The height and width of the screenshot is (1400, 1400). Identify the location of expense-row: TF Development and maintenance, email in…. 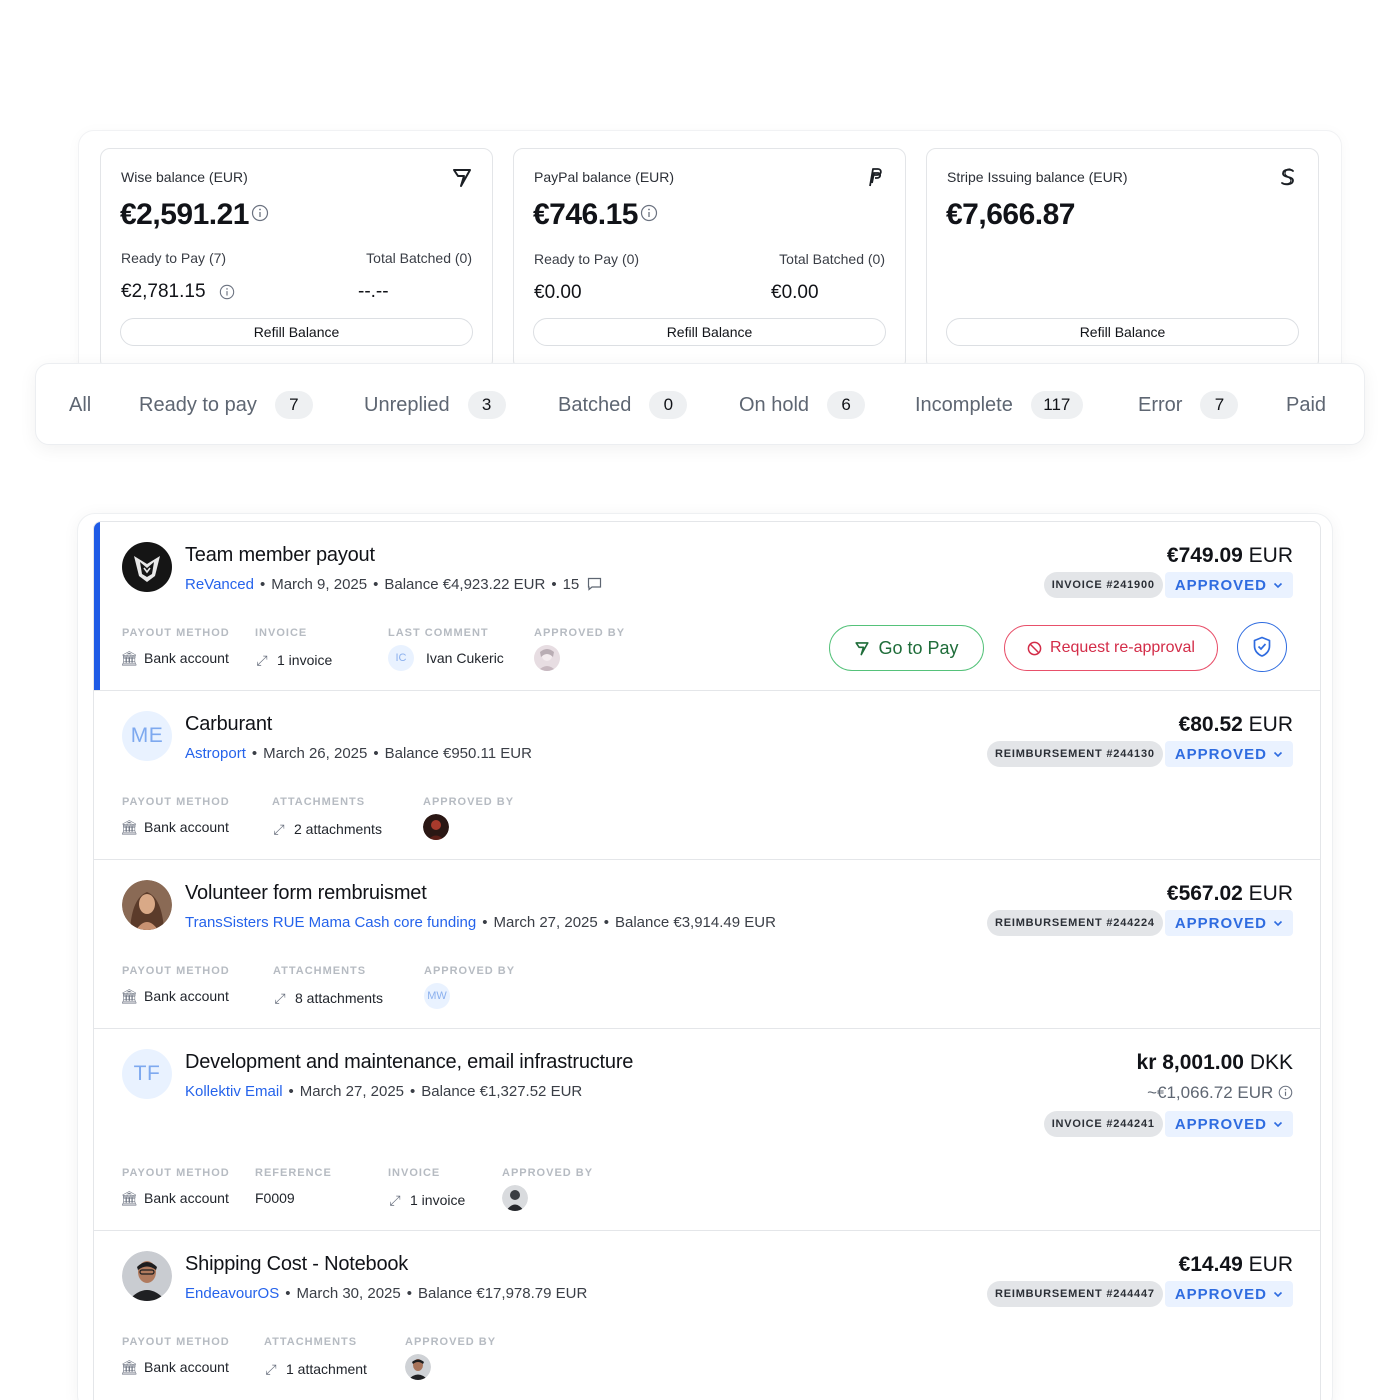
(707, 1130).